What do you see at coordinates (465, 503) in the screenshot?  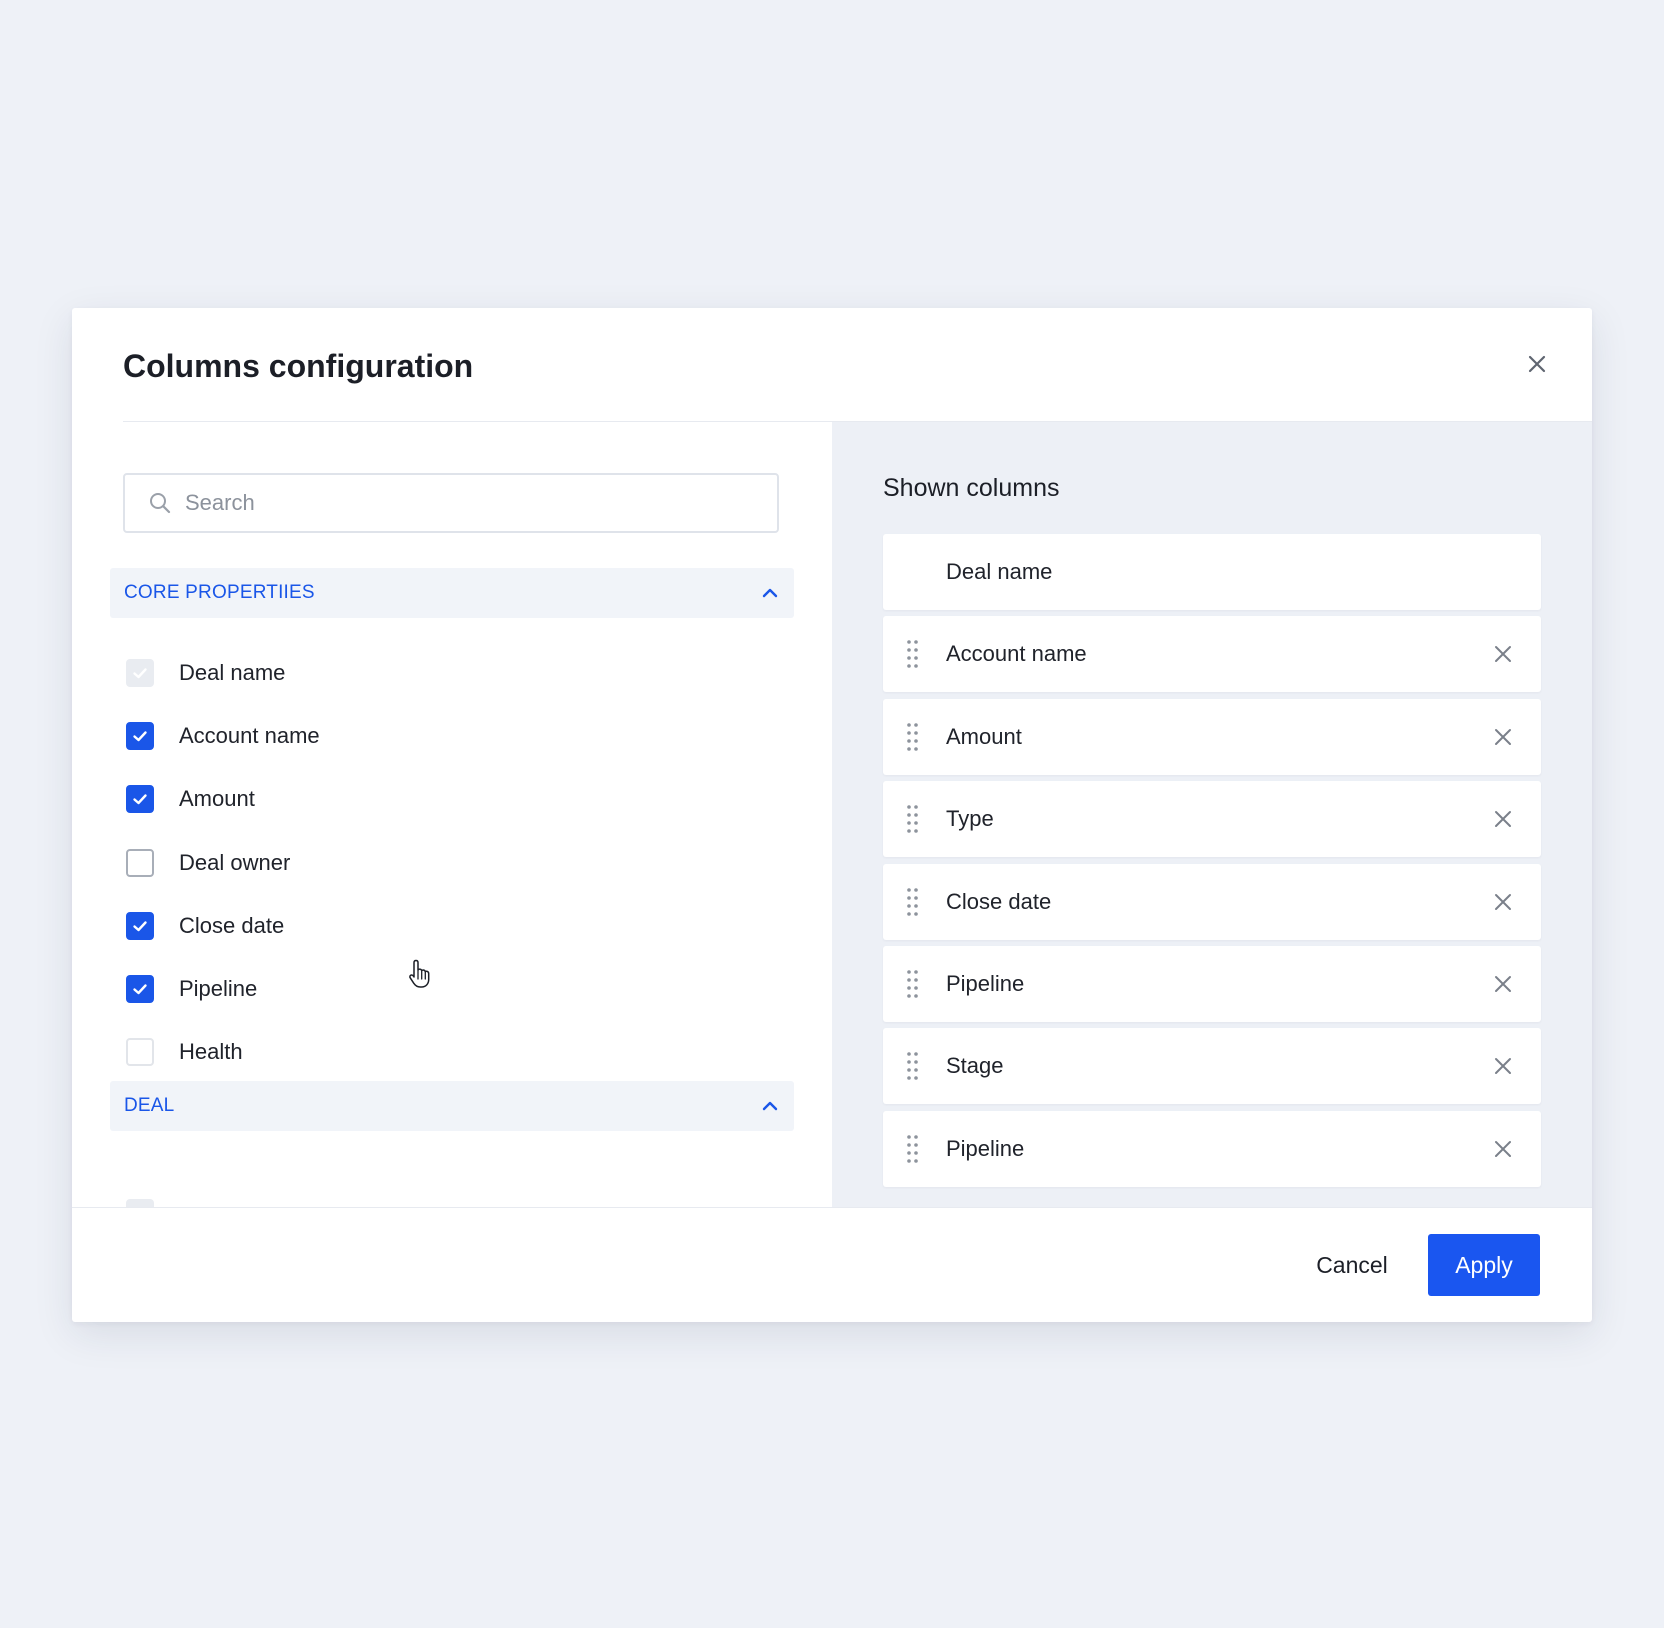 I see `search-input` at bounding box center [465, 503].